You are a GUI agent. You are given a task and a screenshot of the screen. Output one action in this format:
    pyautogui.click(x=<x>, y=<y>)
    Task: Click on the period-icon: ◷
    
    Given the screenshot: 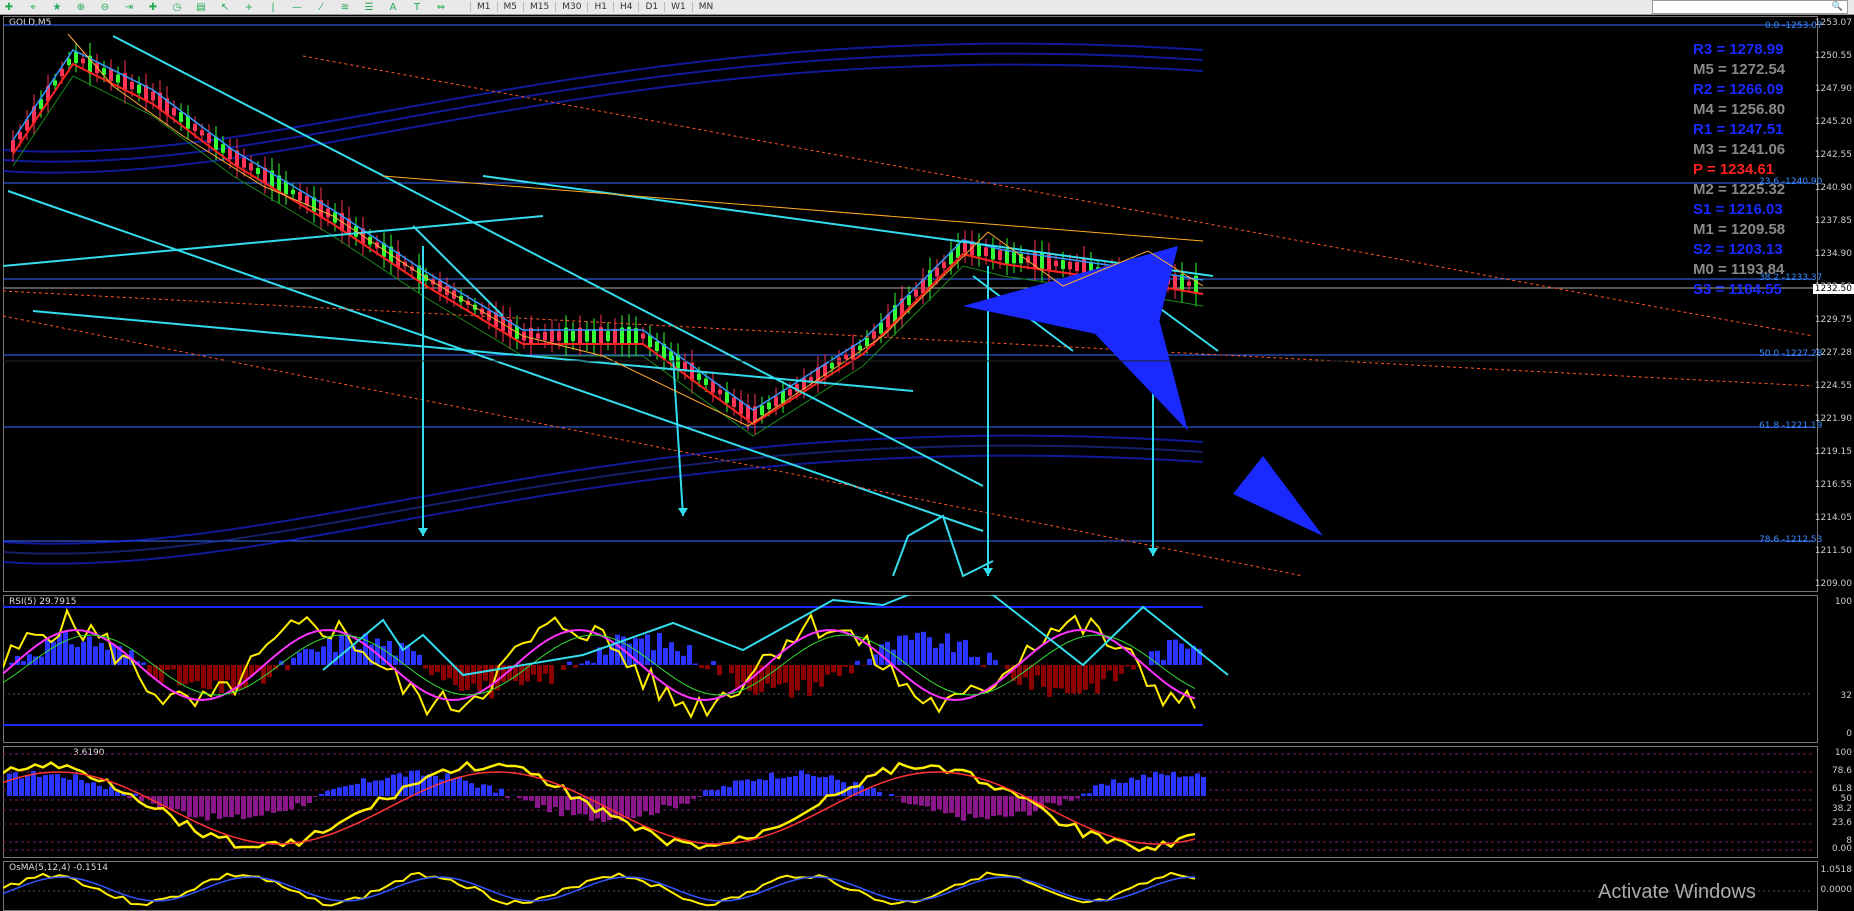 What is the action you would take?
    pyautogui.click(x=177, y=7)
    